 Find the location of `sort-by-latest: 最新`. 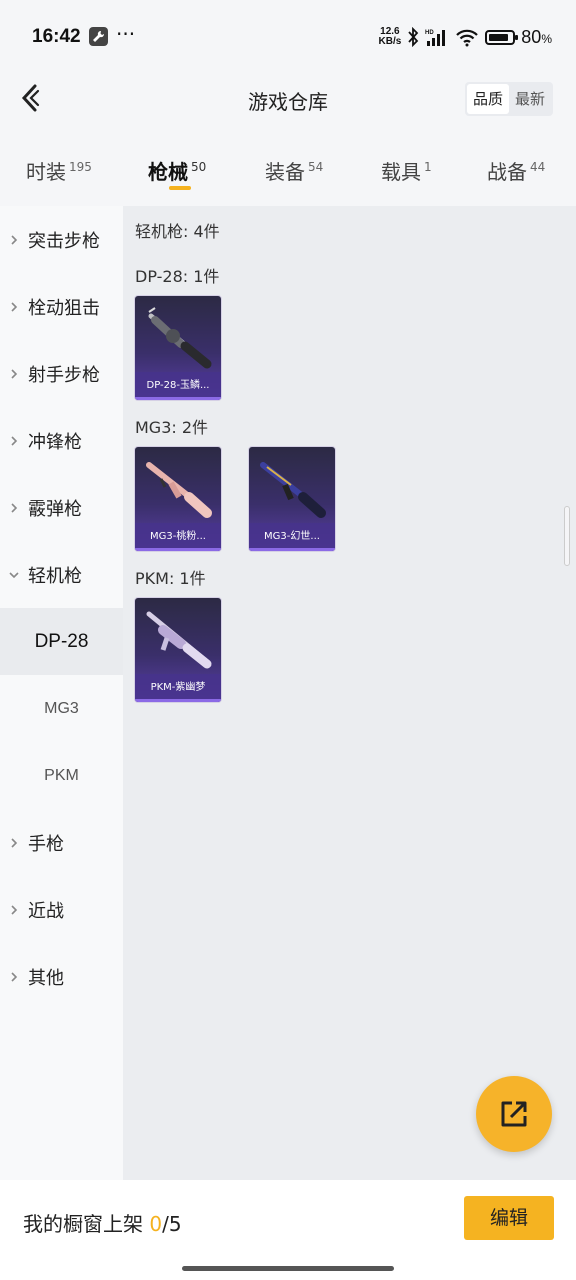

sort-by-latest: 最新 is located at coordinates (530, 99).